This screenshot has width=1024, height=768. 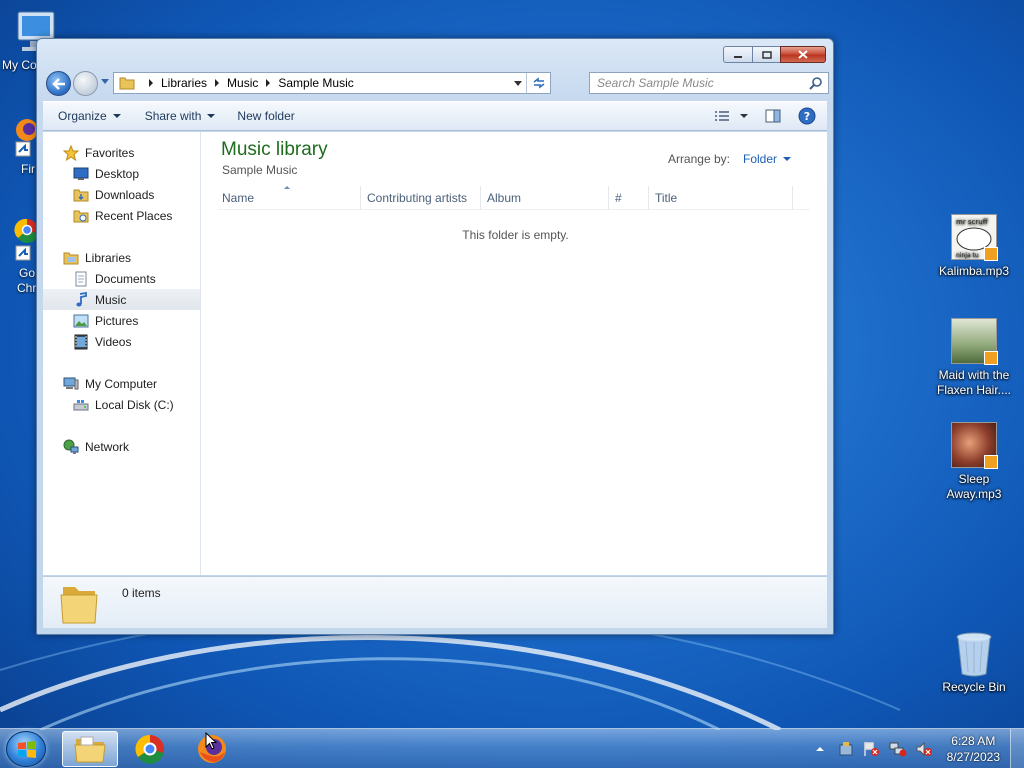 What do you see at coordinates (421, 198) in the screenshot?
I see `column-header-contributing-artists: Contributing artists` at bounding box center [421, 198].